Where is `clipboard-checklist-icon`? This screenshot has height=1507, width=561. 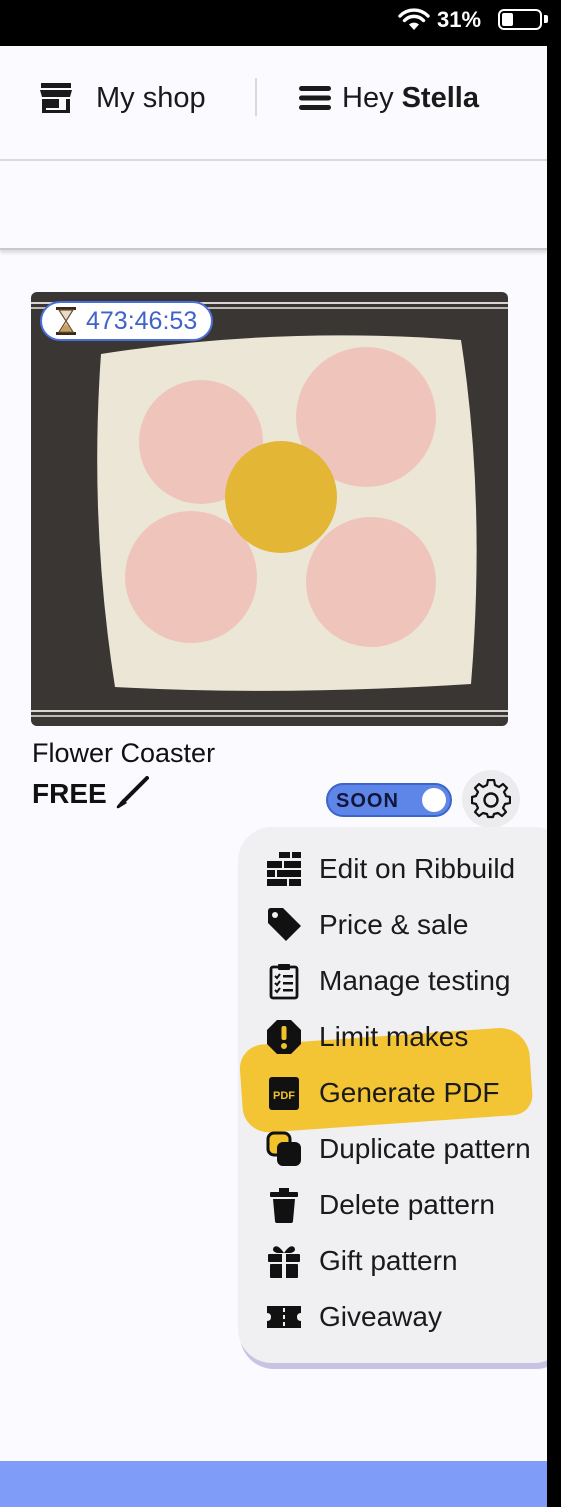
clipboard-checklist-icon is located at coordinates (284, 981).